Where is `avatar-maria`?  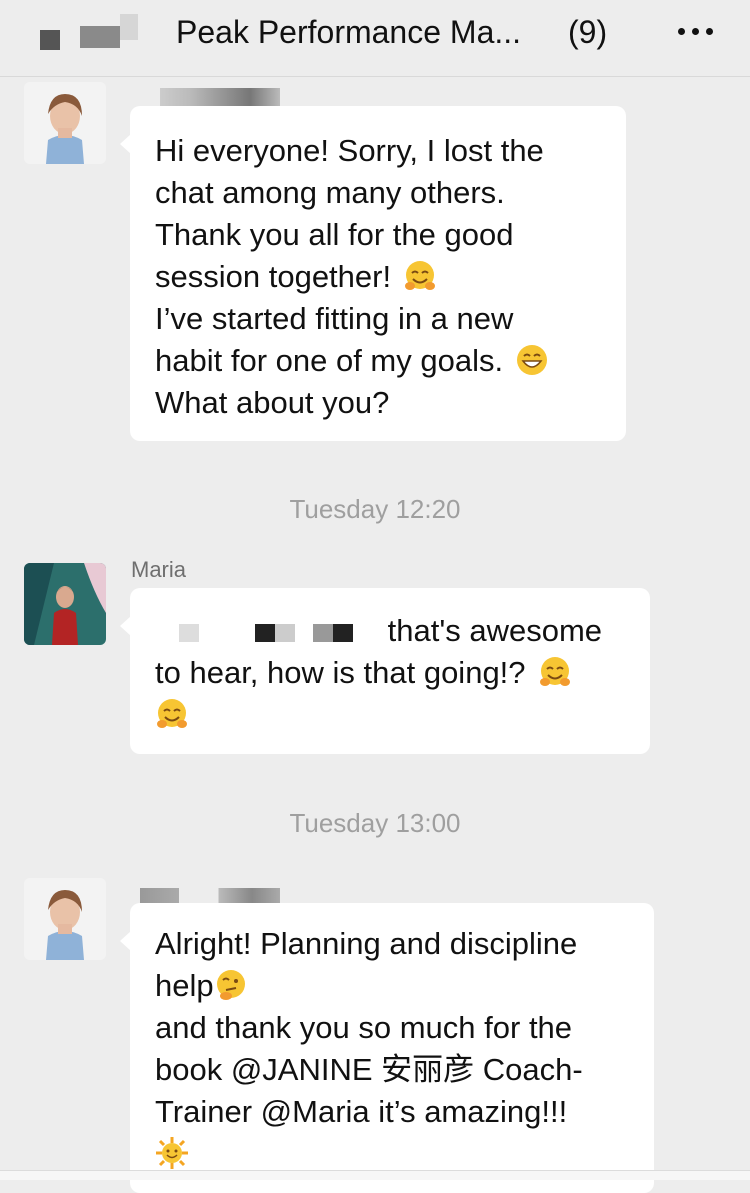
avatar-maria is located at coordinates (65, 604).